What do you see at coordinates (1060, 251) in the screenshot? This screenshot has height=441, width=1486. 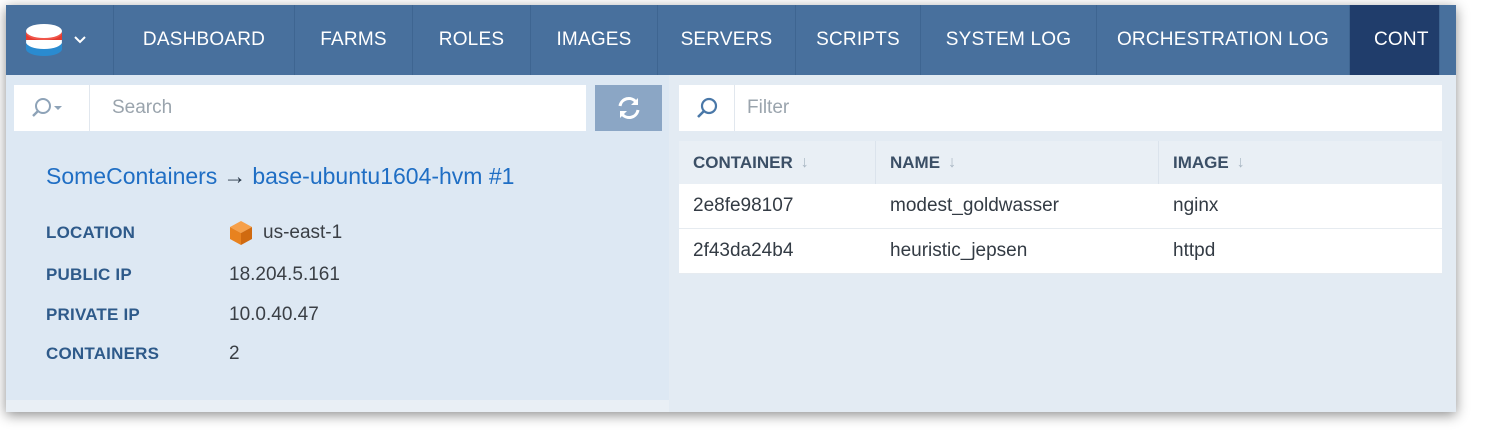 I see `table-row: 2f43da24b4 heuristic_jepsen httpd` at bounding box center [1060, 251].